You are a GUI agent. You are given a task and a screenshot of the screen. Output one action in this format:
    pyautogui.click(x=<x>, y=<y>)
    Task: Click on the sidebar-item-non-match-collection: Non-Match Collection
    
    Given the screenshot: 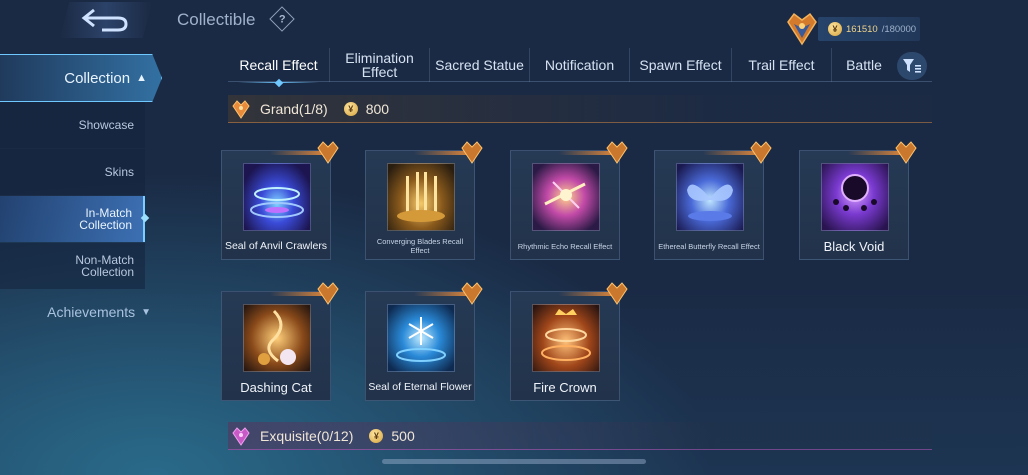 What is the action you would take?
    pyautogui.click(x=72, y=266)
    